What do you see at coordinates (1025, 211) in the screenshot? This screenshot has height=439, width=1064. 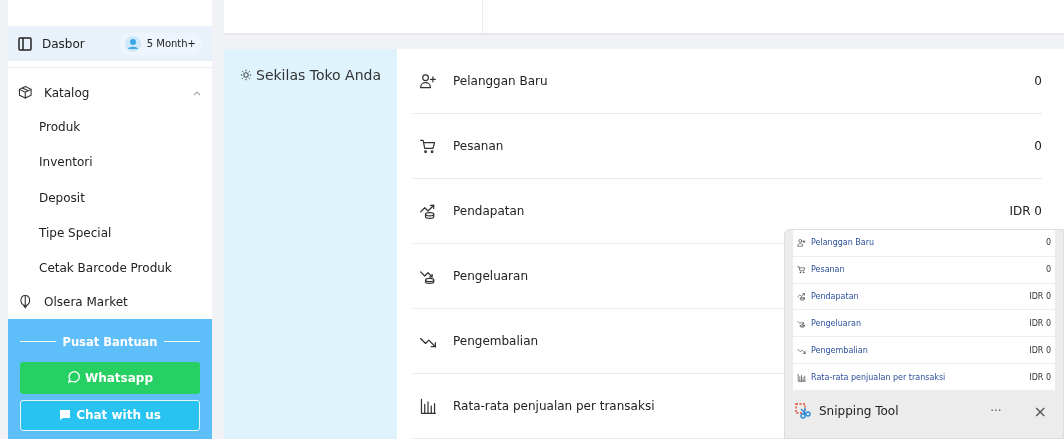 I see `stat-value: IDR 0` at bounding box center [1025, 211].